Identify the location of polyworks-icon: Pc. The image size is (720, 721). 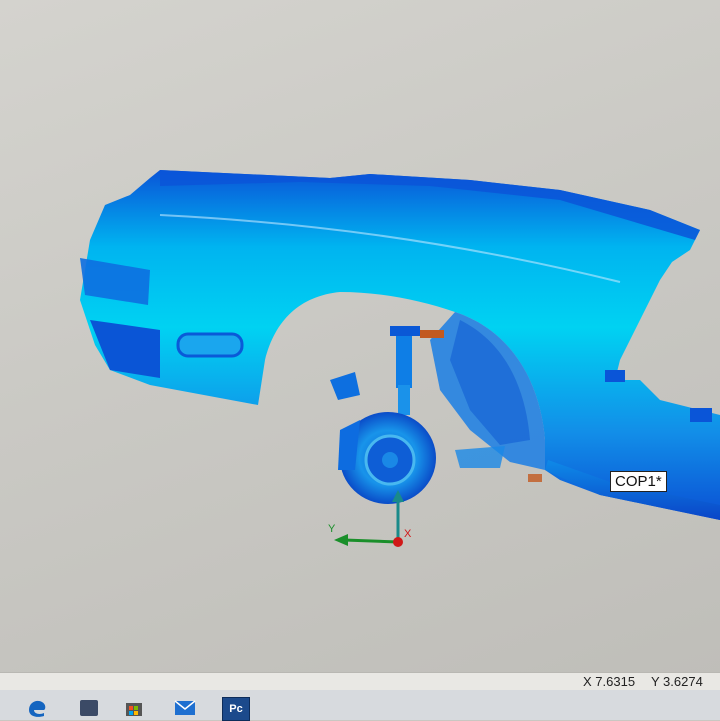
(236, 709).